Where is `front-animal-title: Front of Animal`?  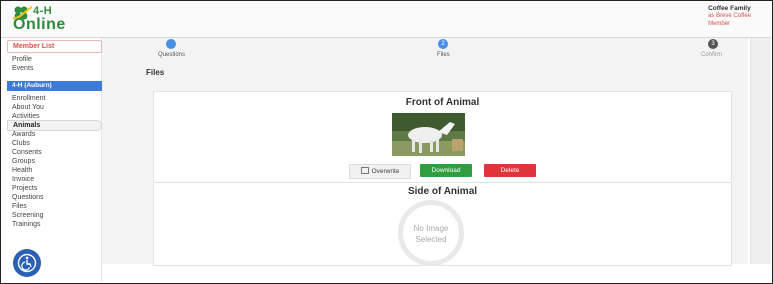
front-animal-title: Front of Animal is located at coordinates (442, 102).